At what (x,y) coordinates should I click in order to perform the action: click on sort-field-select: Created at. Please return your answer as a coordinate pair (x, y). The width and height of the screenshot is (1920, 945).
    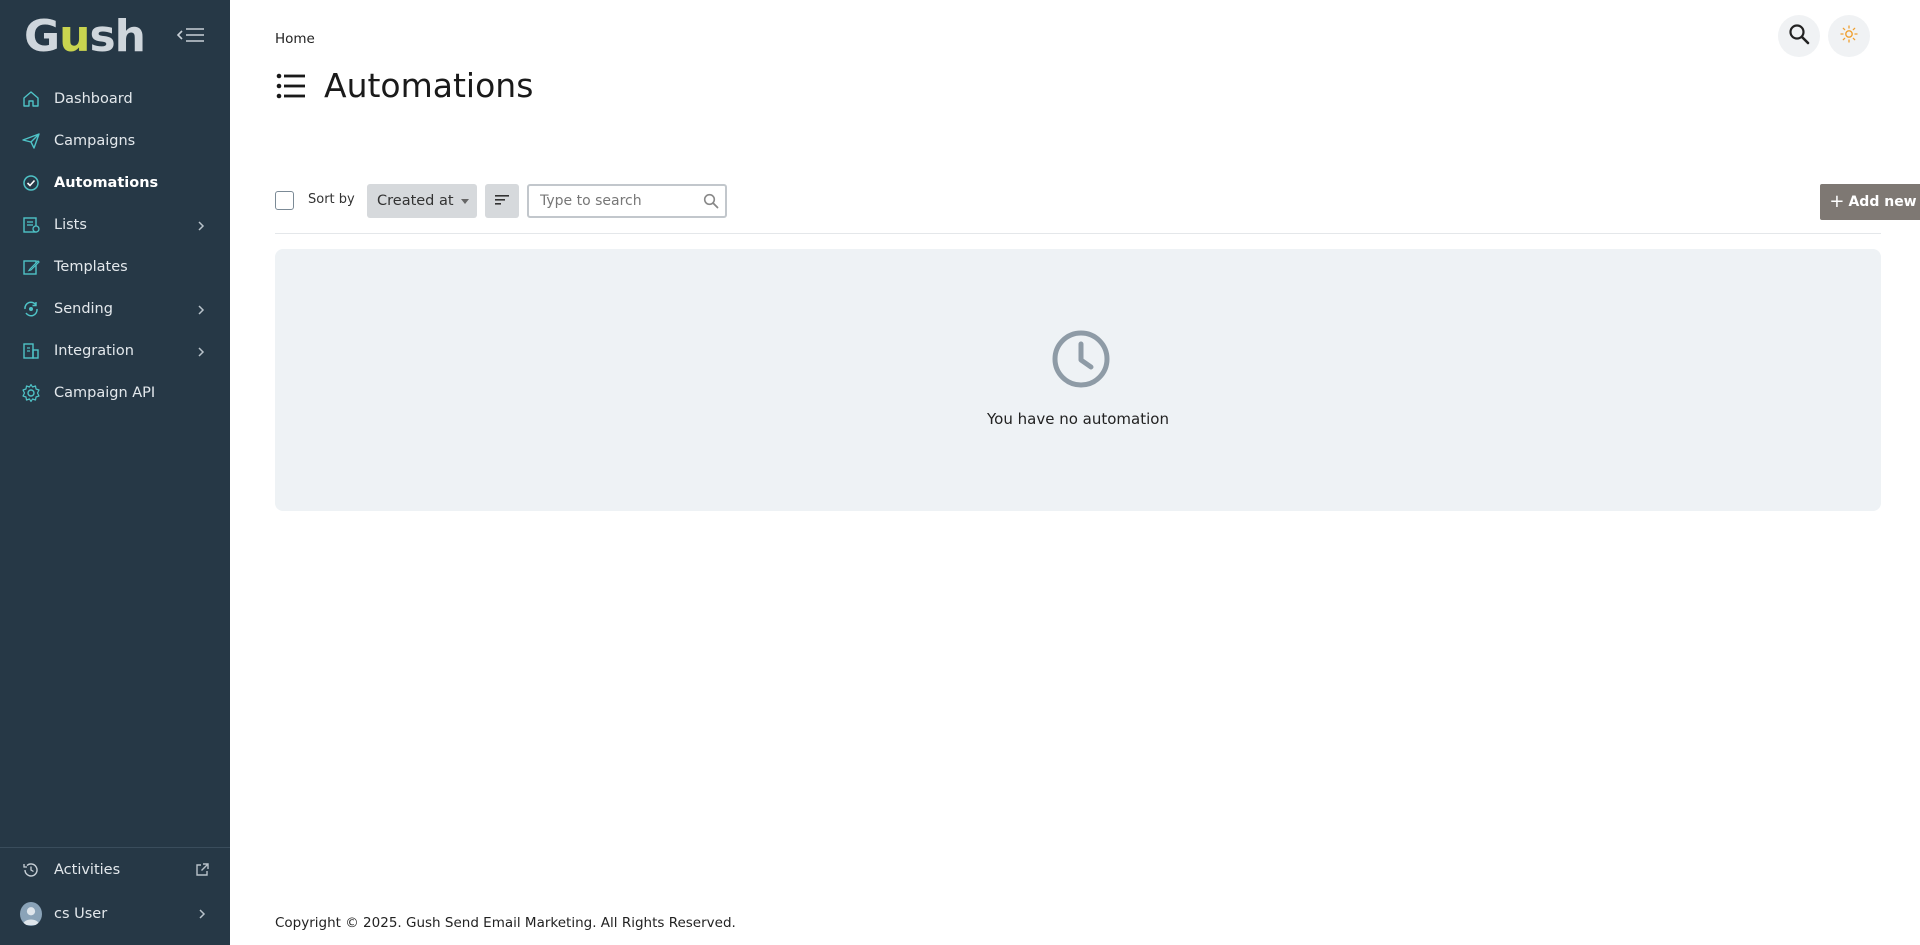
    Looking at the image, I should click on (422, 201).